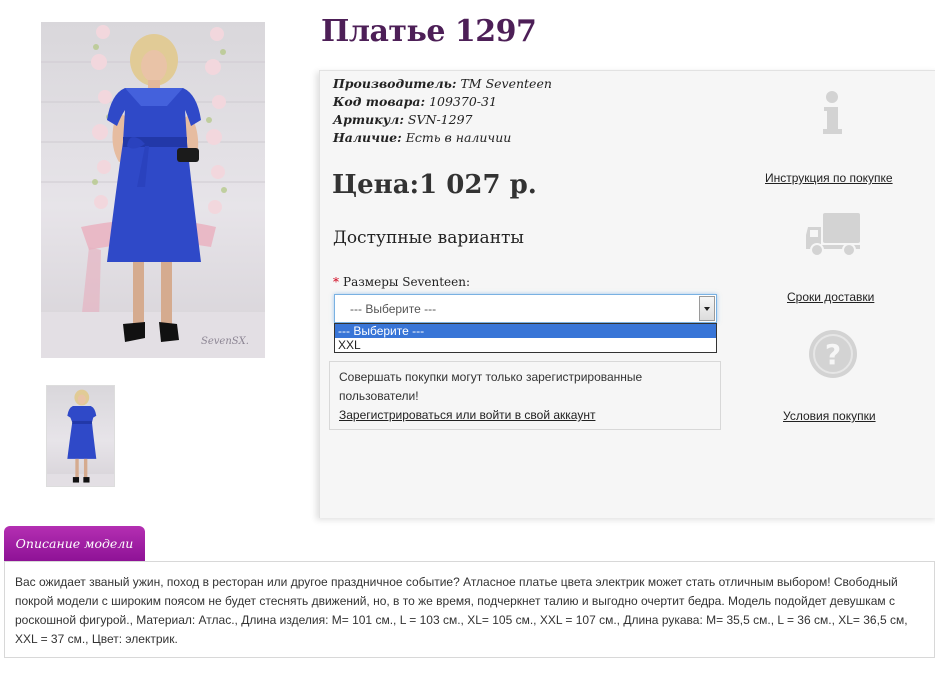  What do you see at coordinates (832, 112) in the screenshot?
I see `info-icon` at bounding box center [832, 112].